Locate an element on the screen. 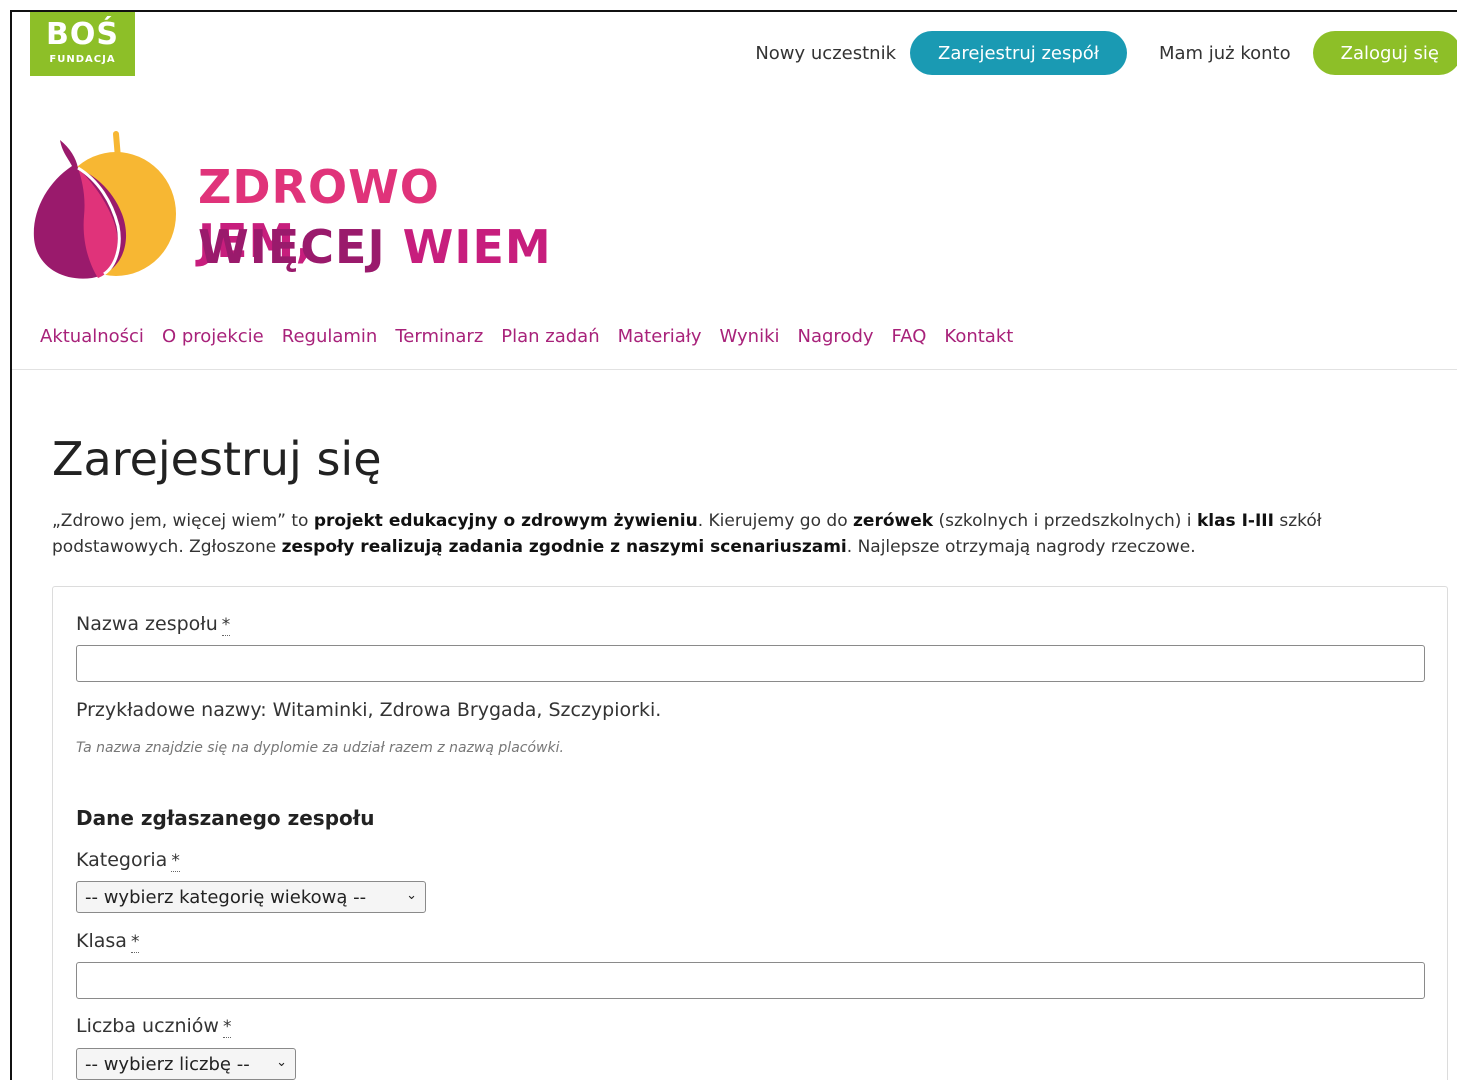 This screenshot has height=1080, width=1457. page-title: Zarejestruj się is located at coordinates (217, 459).